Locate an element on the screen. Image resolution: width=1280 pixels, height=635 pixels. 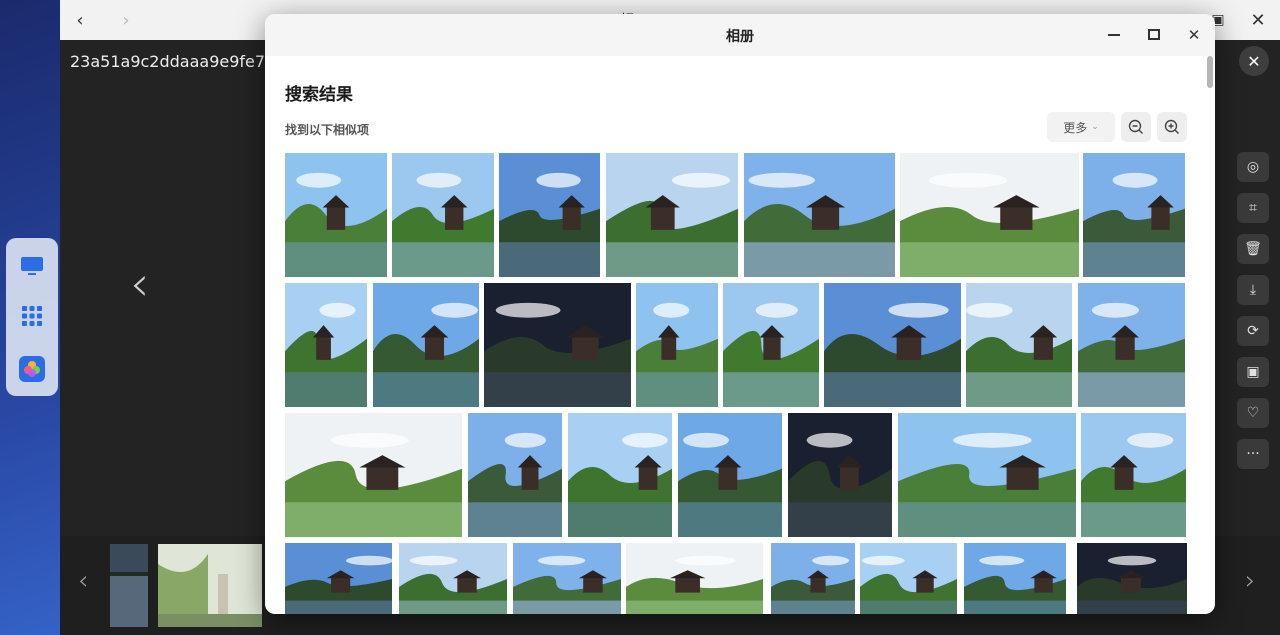
dock is located at coordinates (32, 317).